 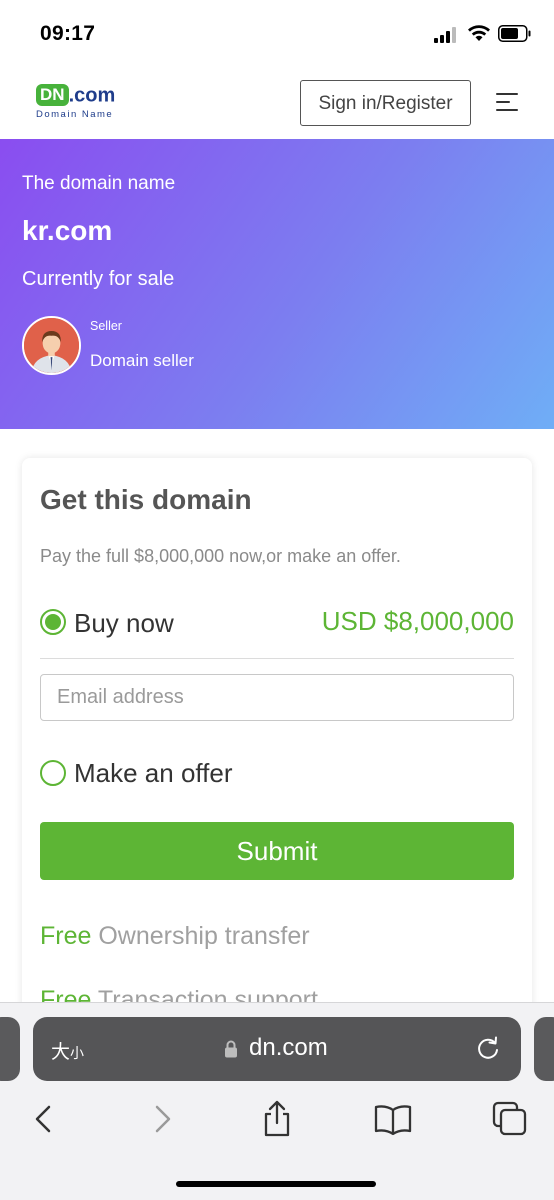 What do you see at coordinates (277, 851) in the screenshot?
I see `submit-button: Submit` at bounding box center [277, 851].